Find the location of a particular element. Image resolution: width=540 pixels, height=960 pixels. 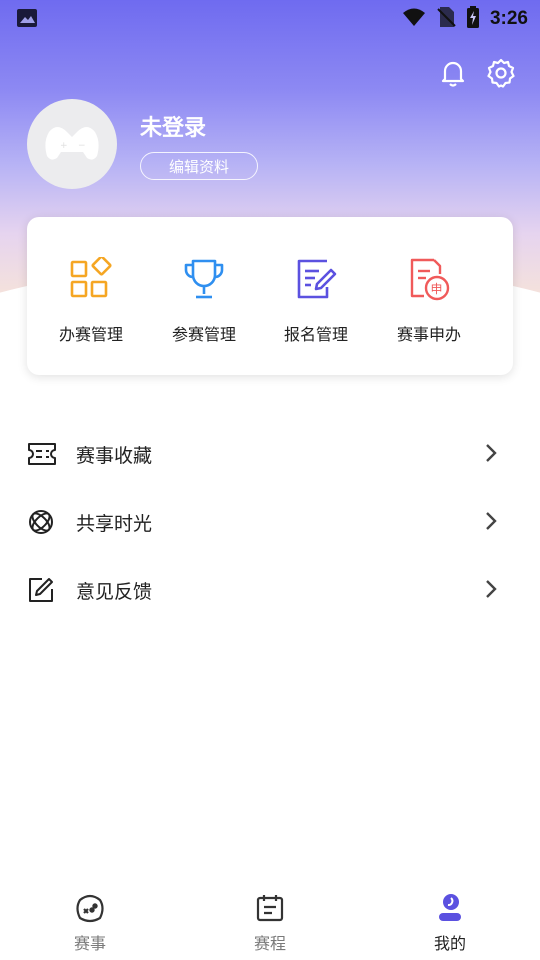

edit-profile-button: 编辑资料 is located at coordinates (199, 166).